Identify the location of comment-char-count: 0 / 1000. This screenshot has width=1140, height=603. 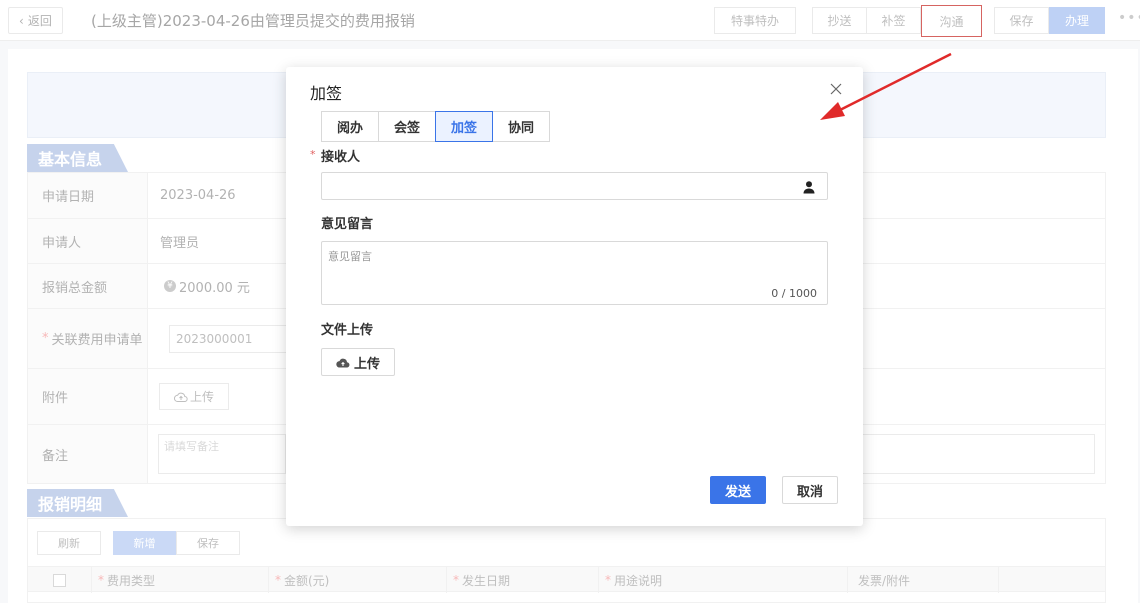
(794, 293).